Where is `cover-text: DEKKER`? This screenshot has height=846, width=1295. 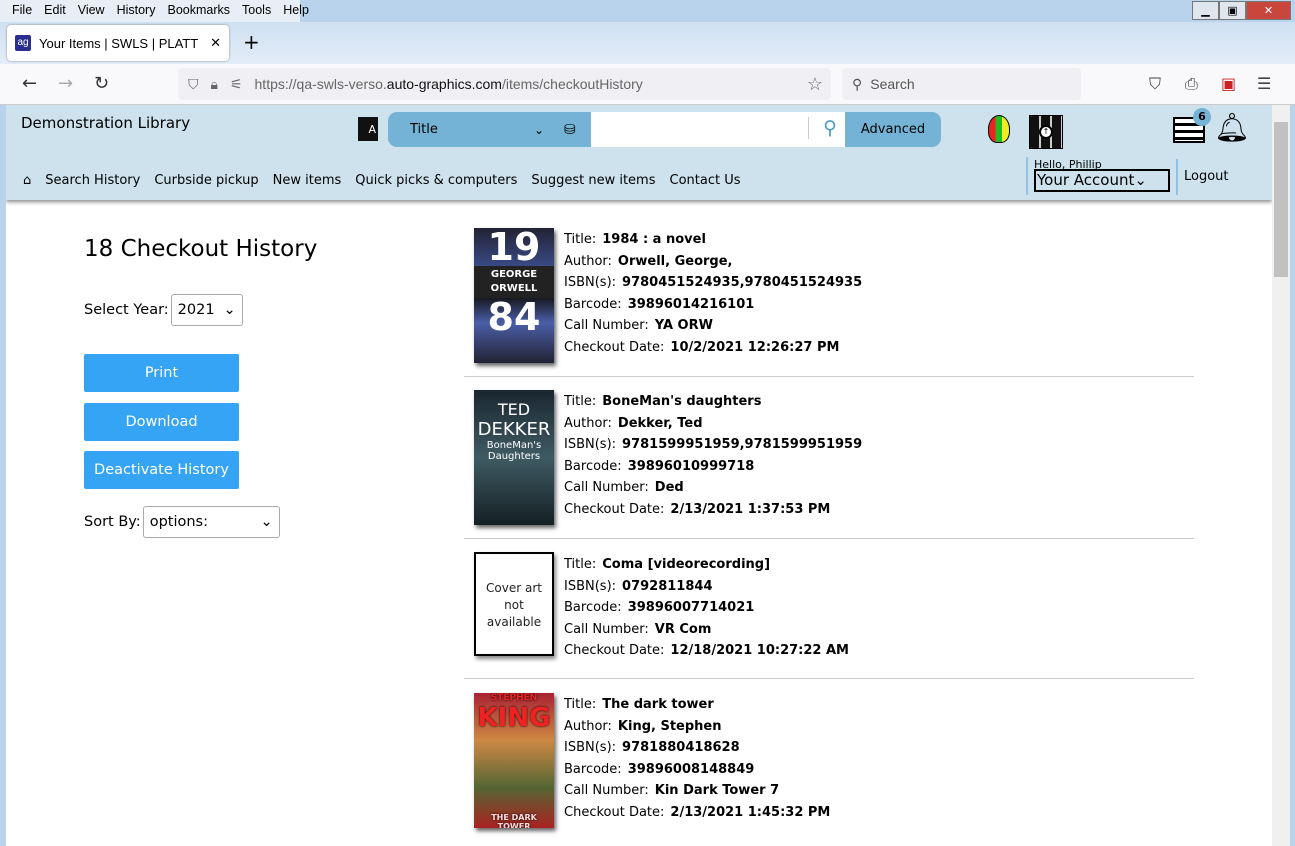
cover-text: DEKKER is located at coordinates (514, 429).